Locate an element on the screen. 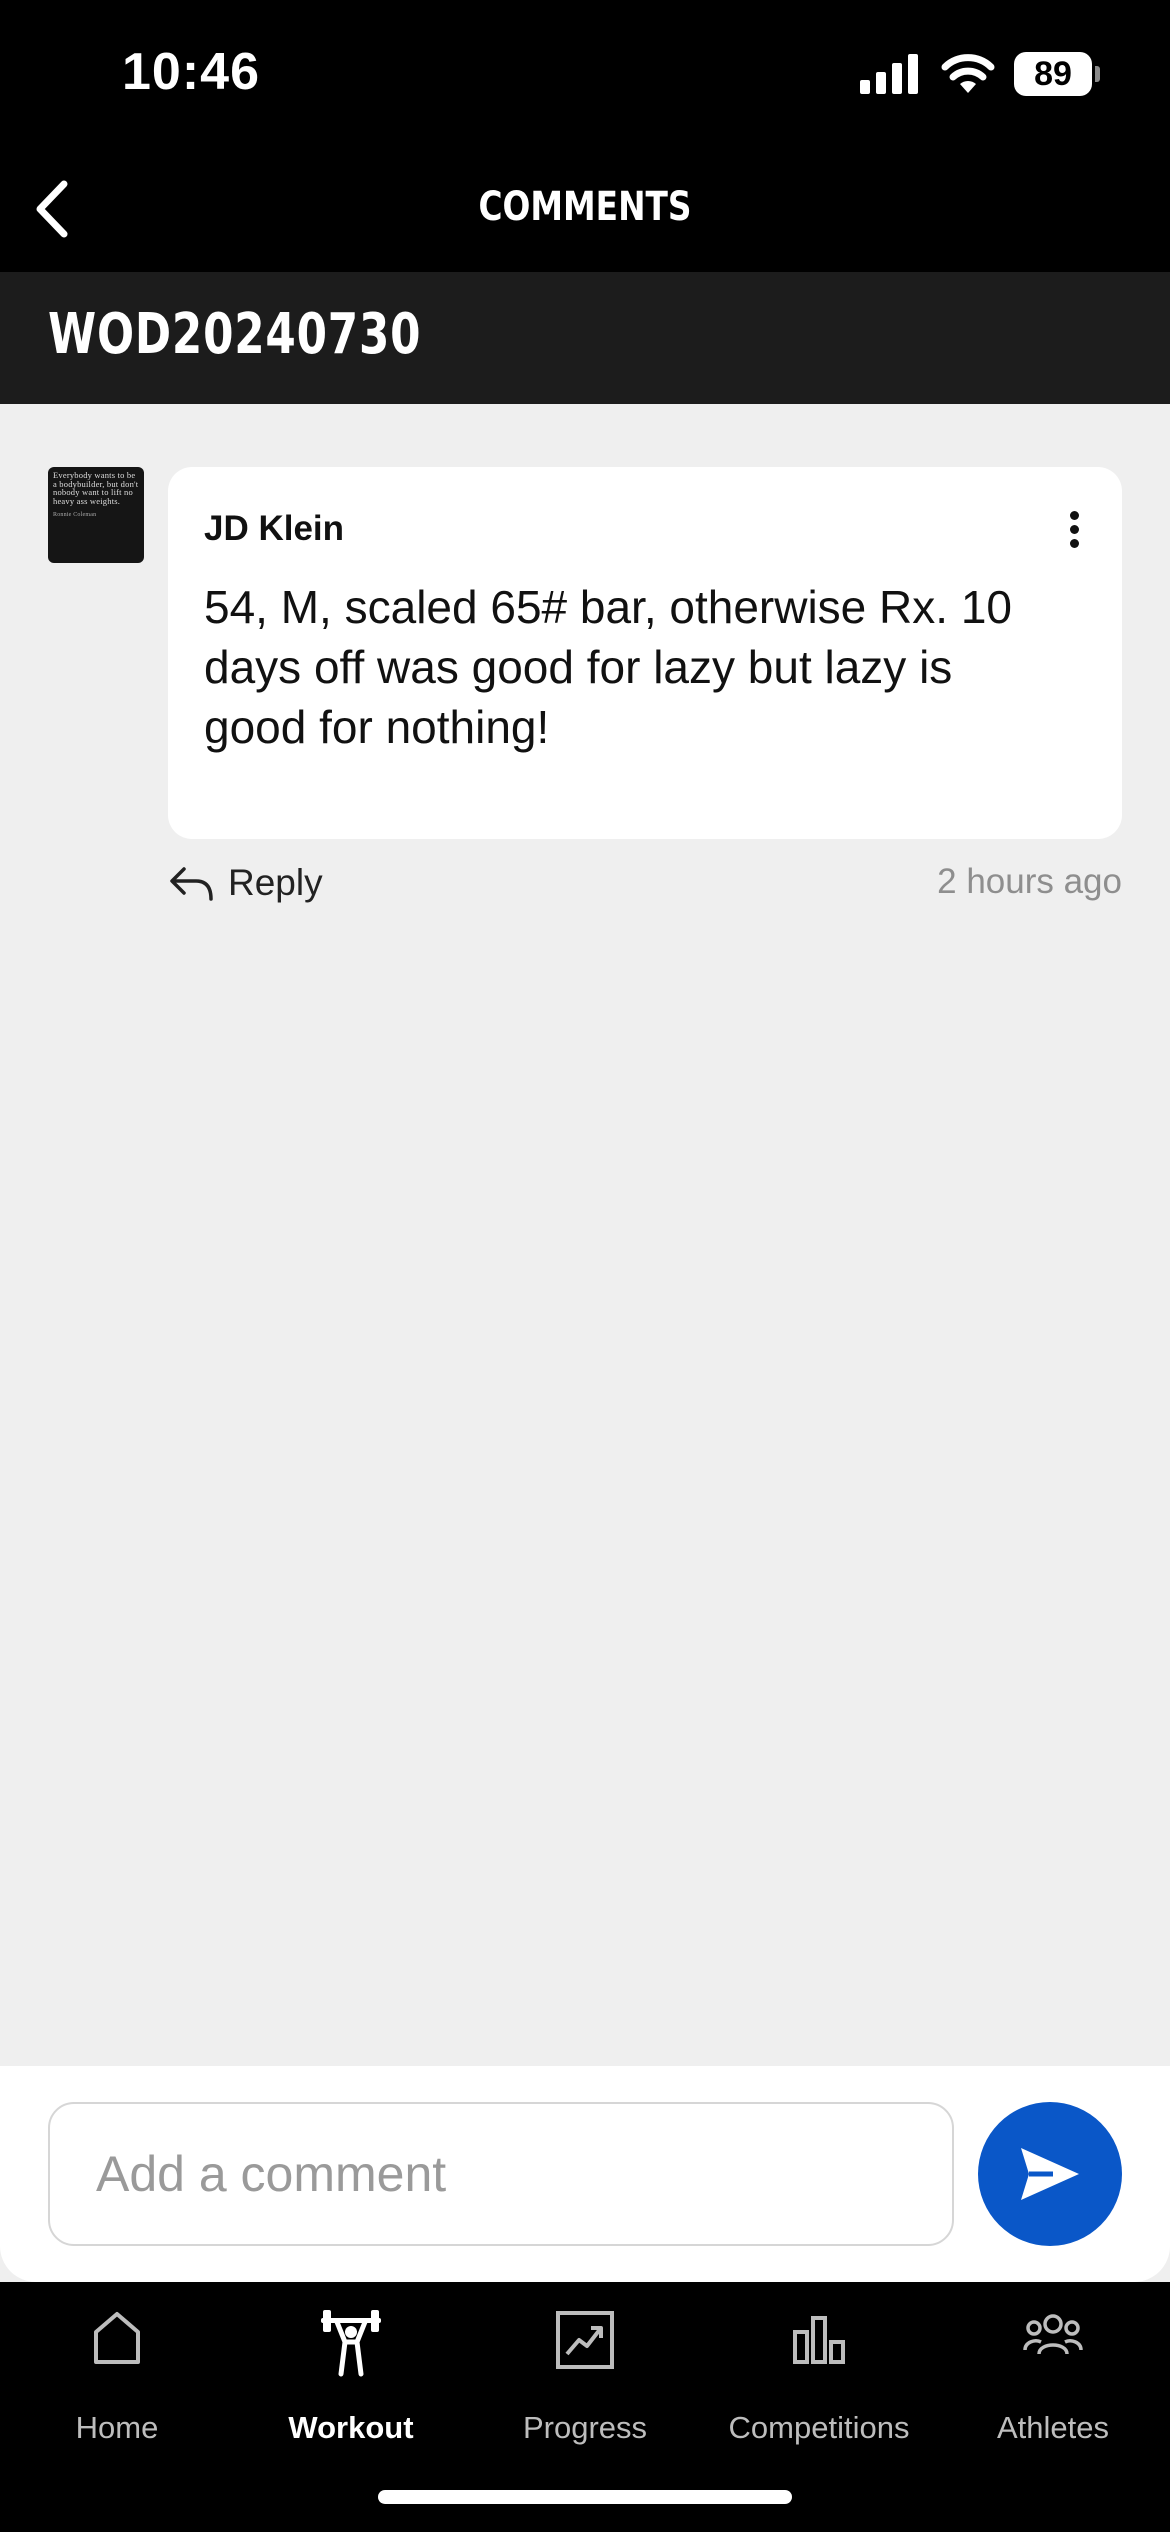 This screenshot has height=2532, width=1170. status-time: 10:46 is located at coordinates (191, 72).